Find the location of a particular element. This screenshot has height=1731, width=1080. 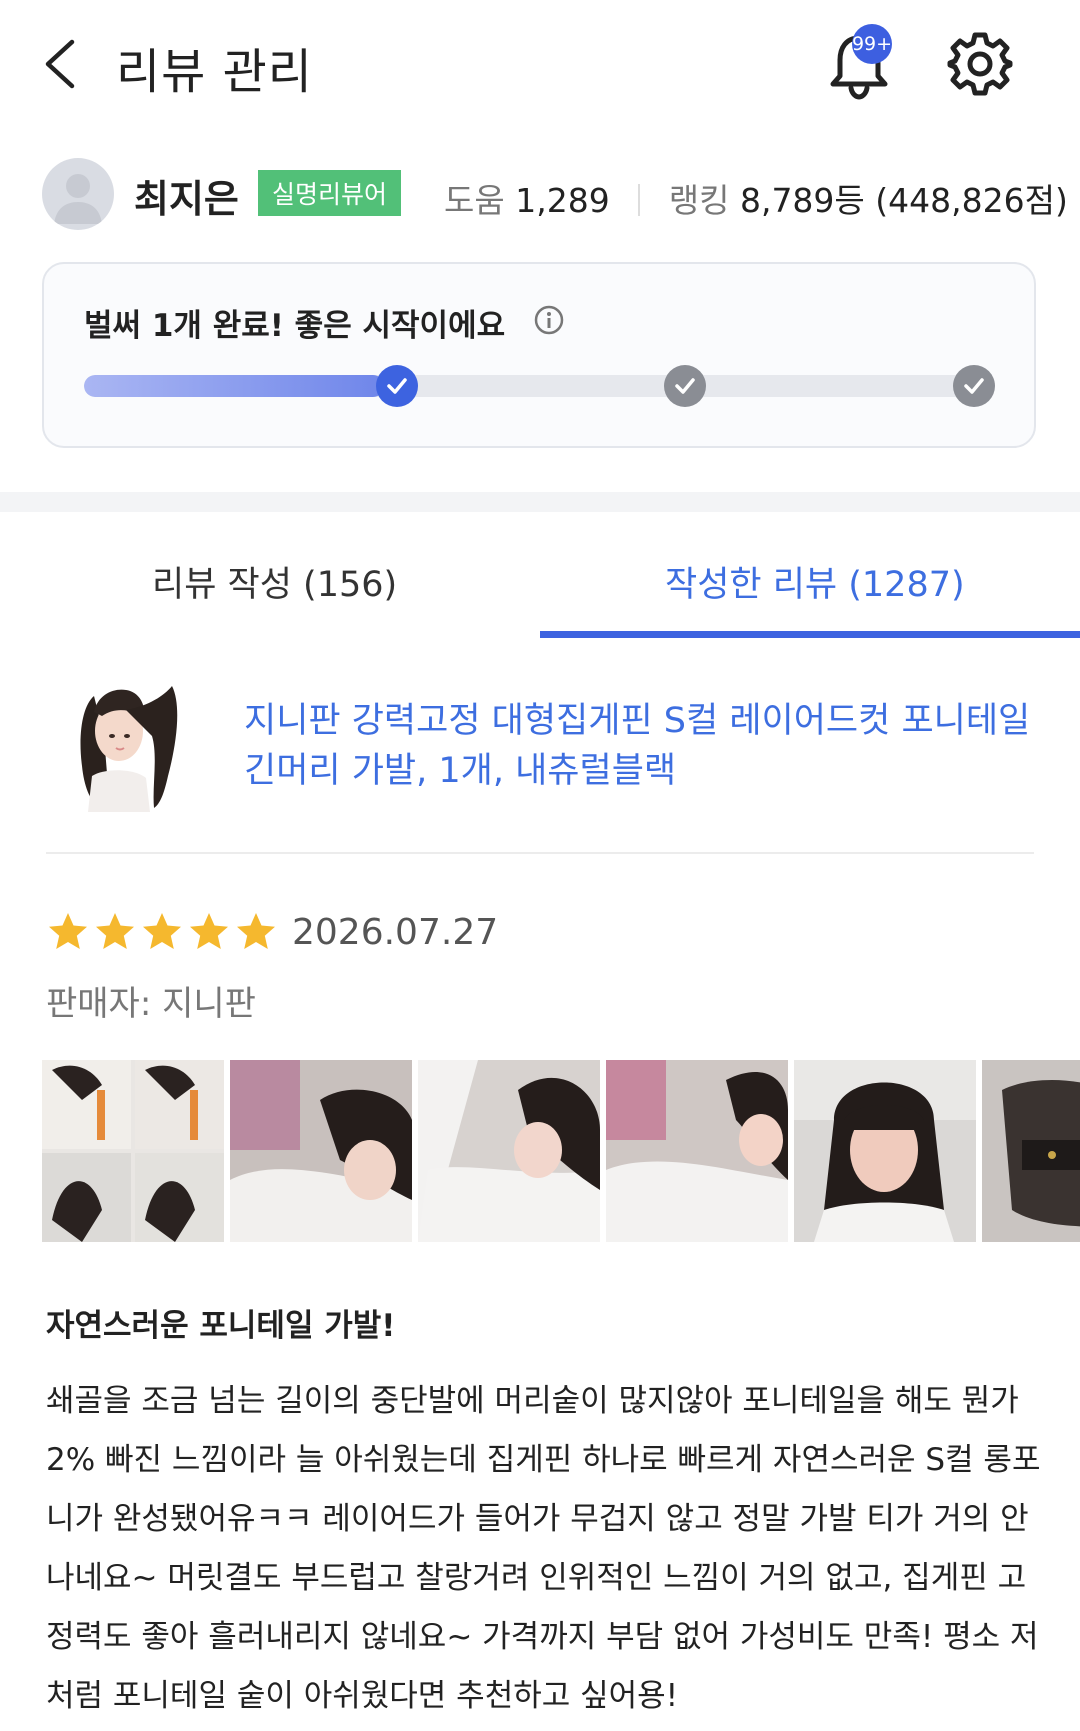

settings-button is located at coordinates (980, 64).